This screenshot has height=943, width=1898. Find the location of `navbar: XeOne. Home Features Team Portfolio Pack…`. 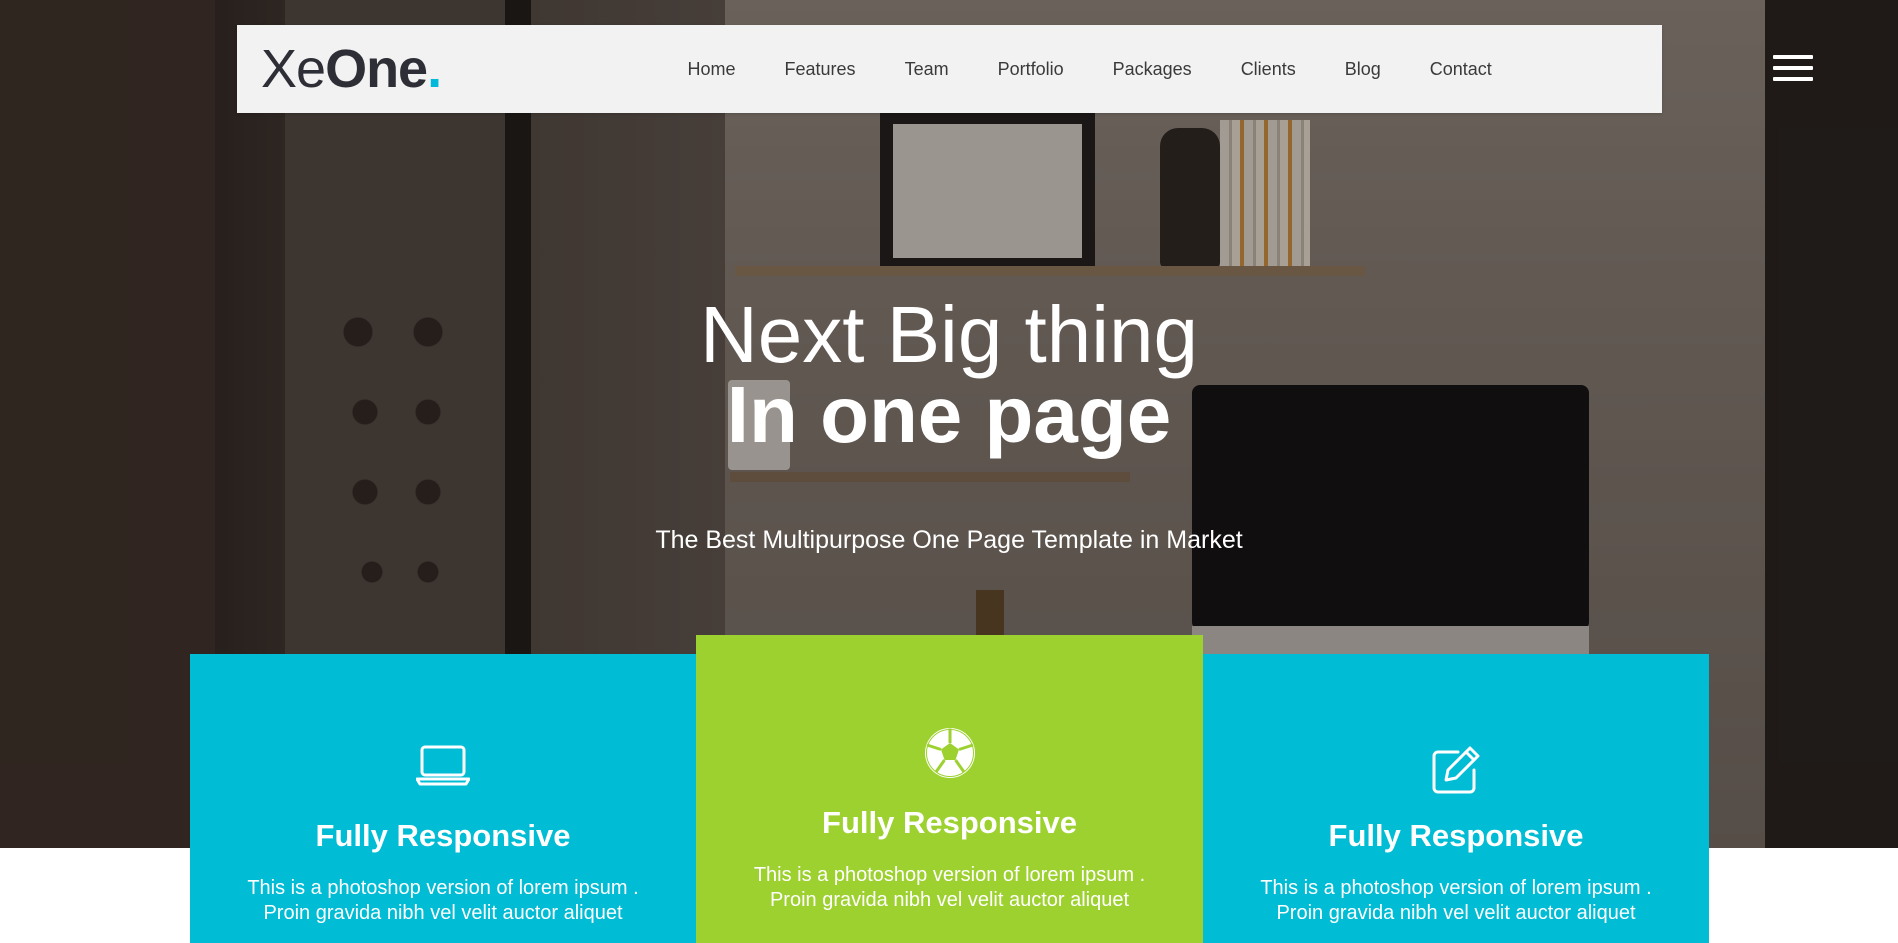

navbar: XeOne. Home Features Team Portfolio Pack… is located at coordinates (949, 69).